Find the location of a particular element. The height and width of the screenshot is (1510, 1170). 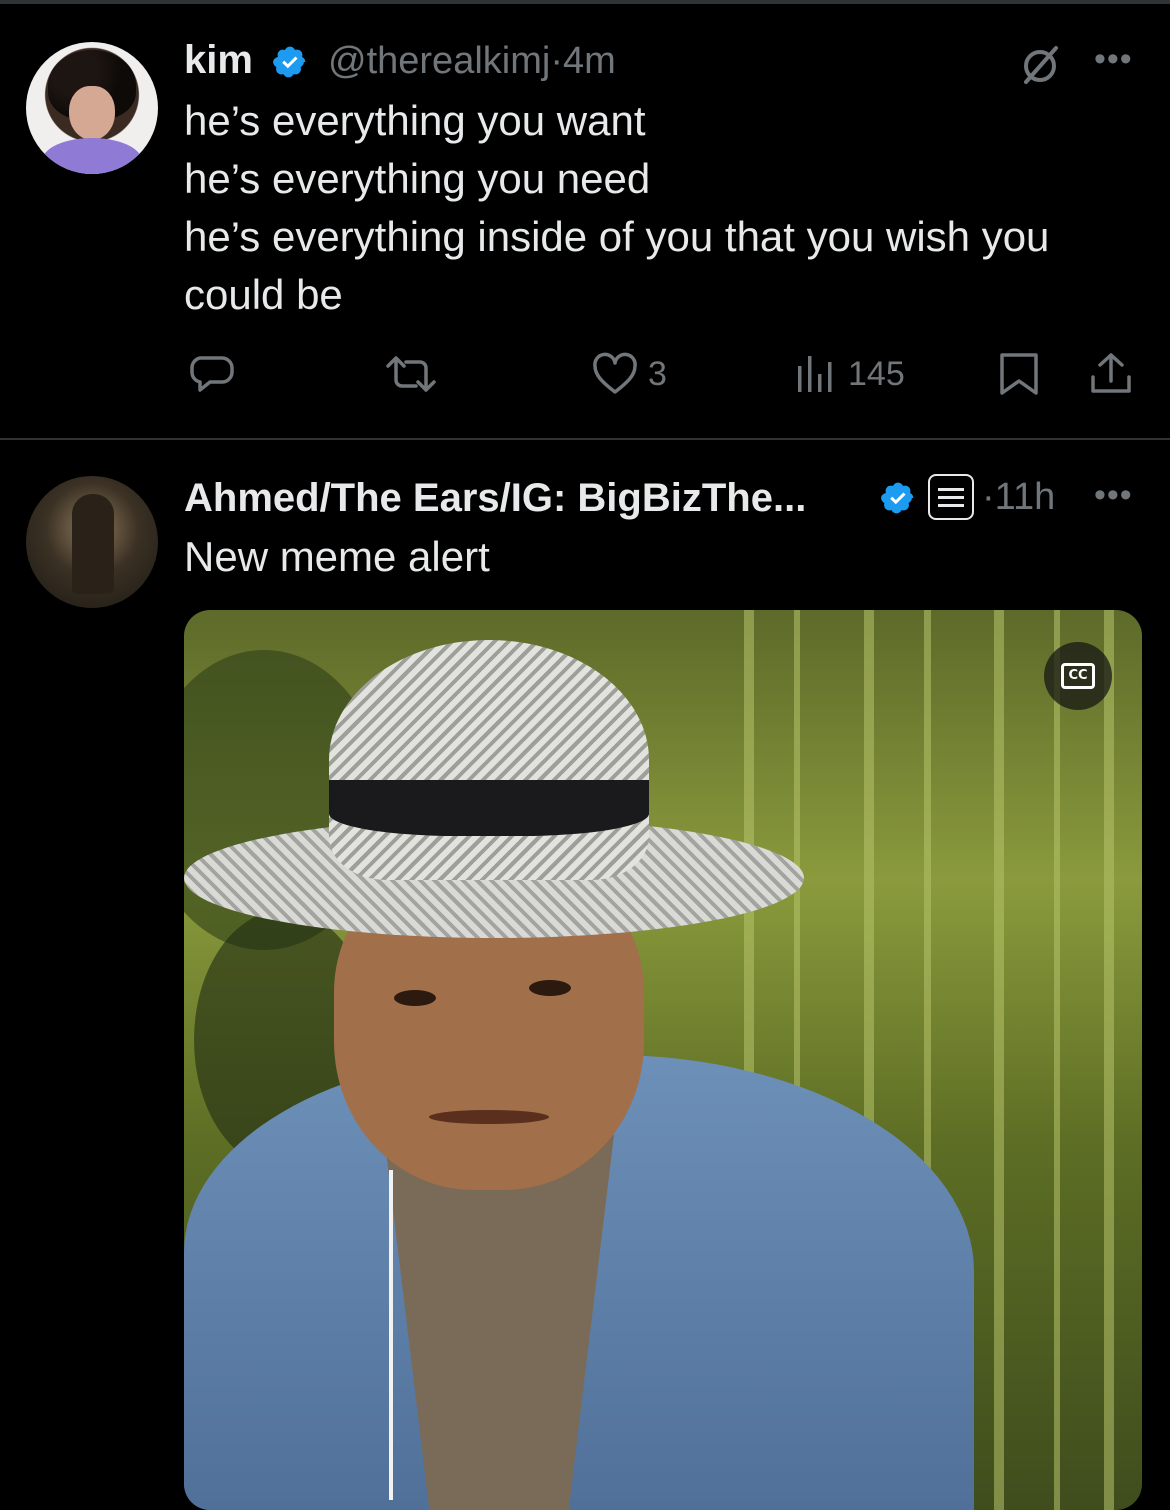

handle: @therealkimj is located at coordinates (439, 61).